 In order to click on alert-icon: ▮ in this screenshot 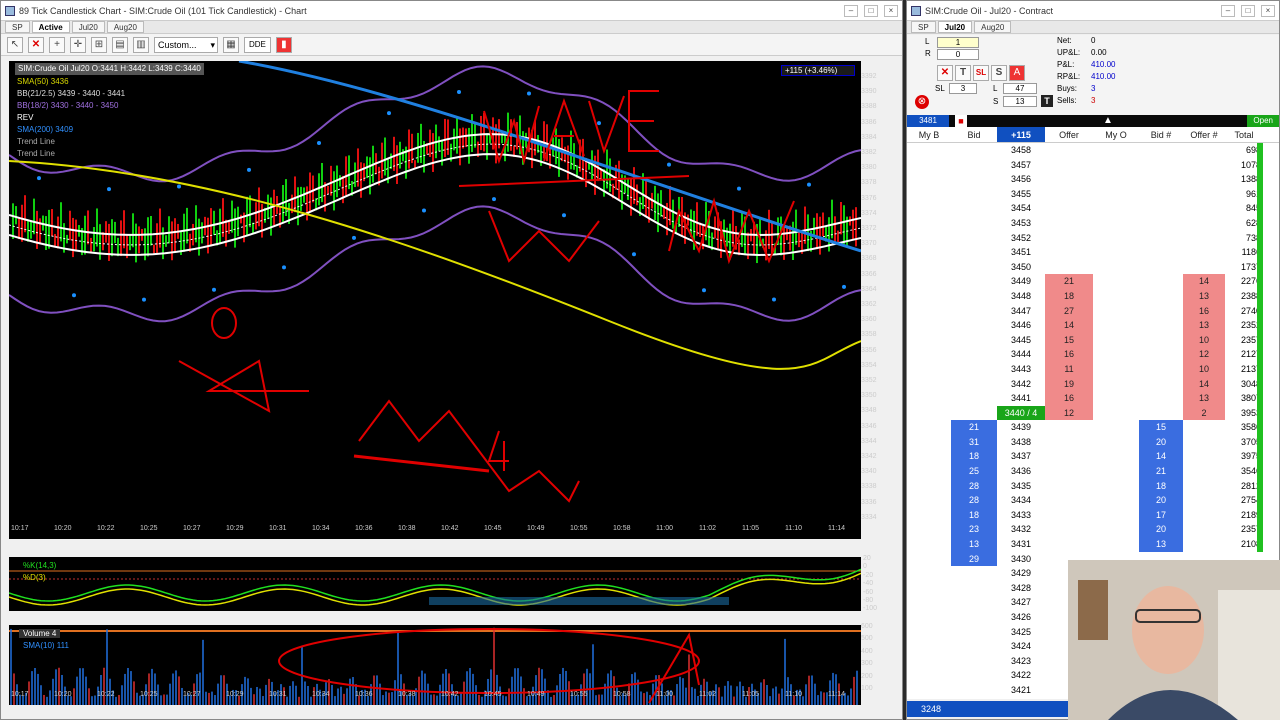, I will do `click(283, 44)`.